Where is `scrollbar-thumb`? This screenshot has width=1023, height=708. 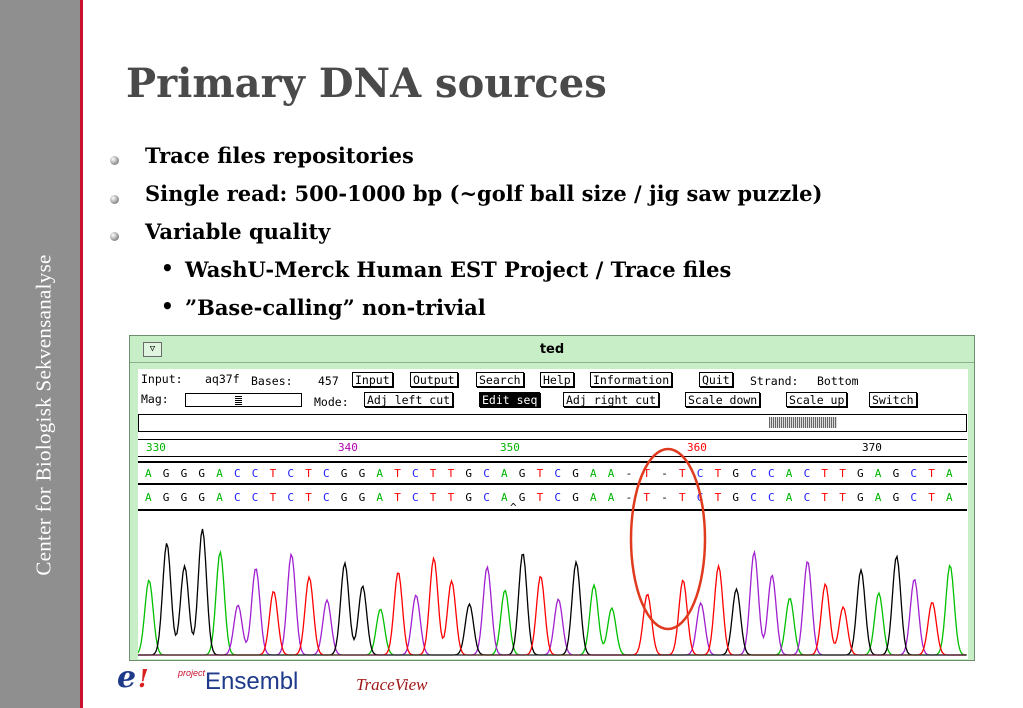 scrollbar-thumb is located at coordinates (803, 422).